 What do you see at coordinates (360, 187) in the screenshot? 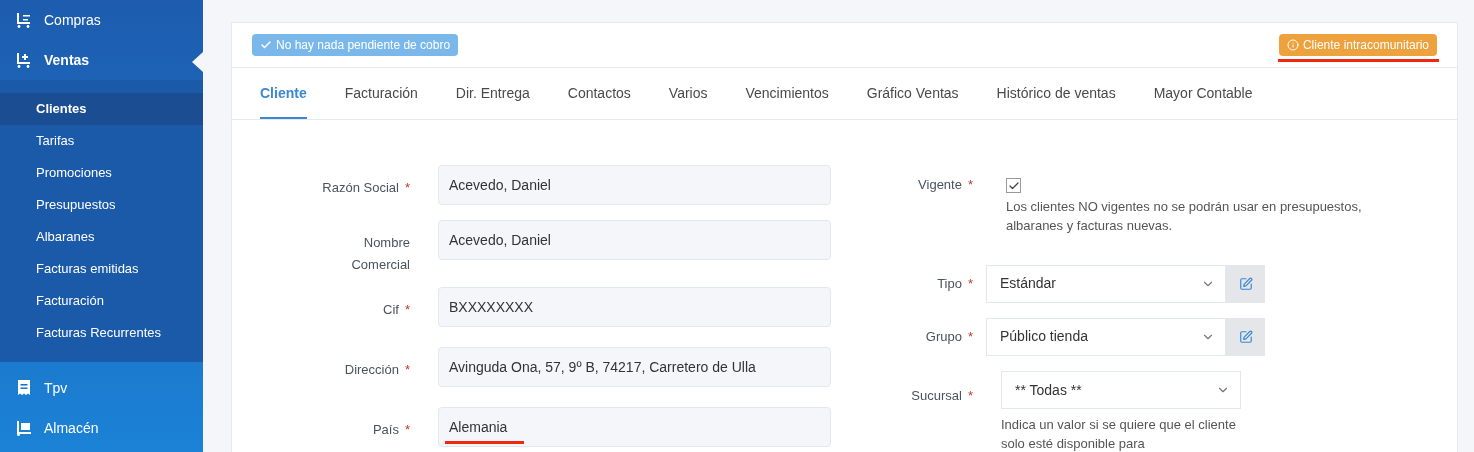
I see `field-label: Razón Social` at bounding box center [360, 187].